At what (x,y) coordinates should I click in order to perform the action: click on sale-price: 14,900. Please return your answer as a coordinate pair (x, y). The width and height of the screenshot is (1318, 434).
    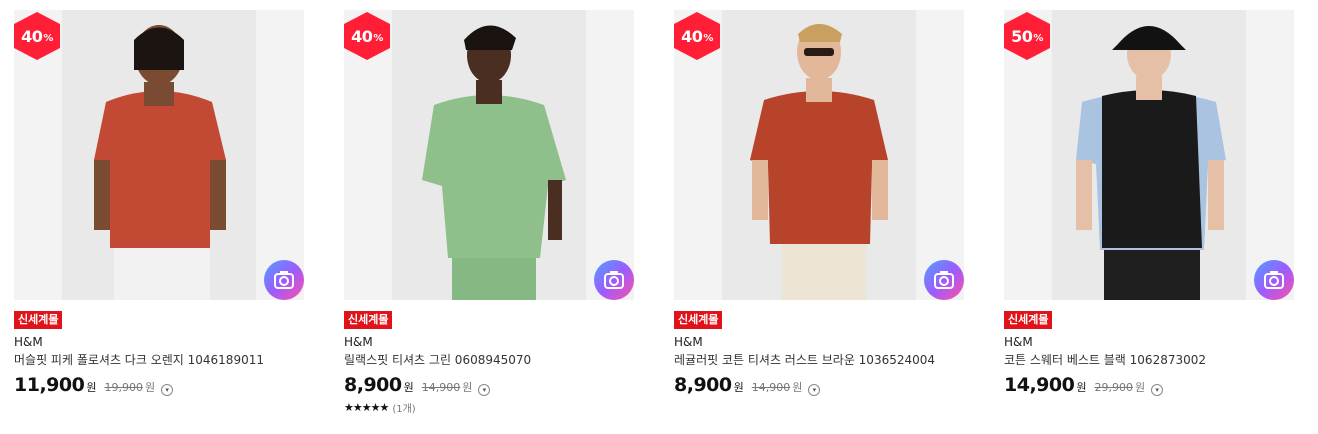
    Looking at the image, I should click on (1039, 385).